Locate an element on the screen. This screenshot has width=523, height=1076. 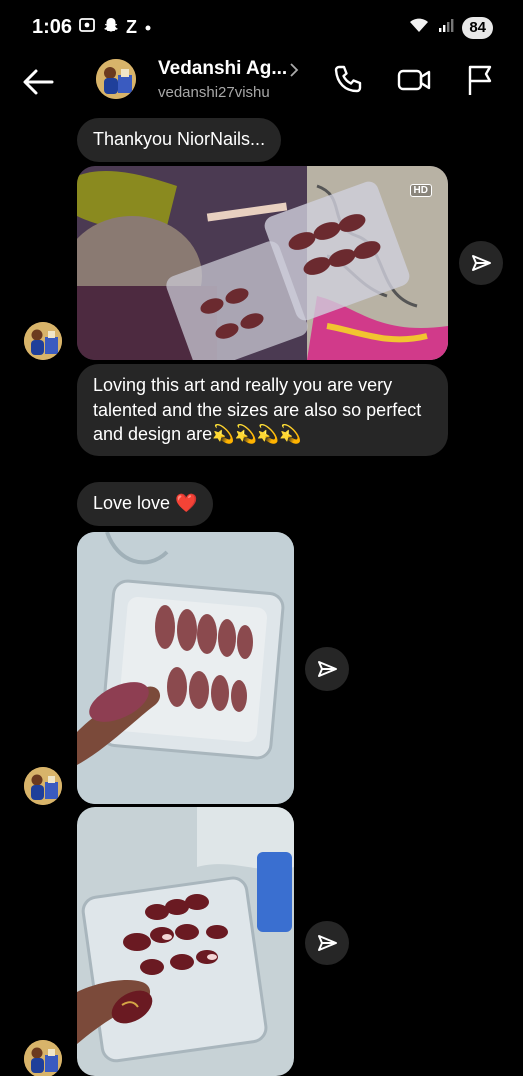
message-text: Love love ❤️ is located at coordinates (145, 503).